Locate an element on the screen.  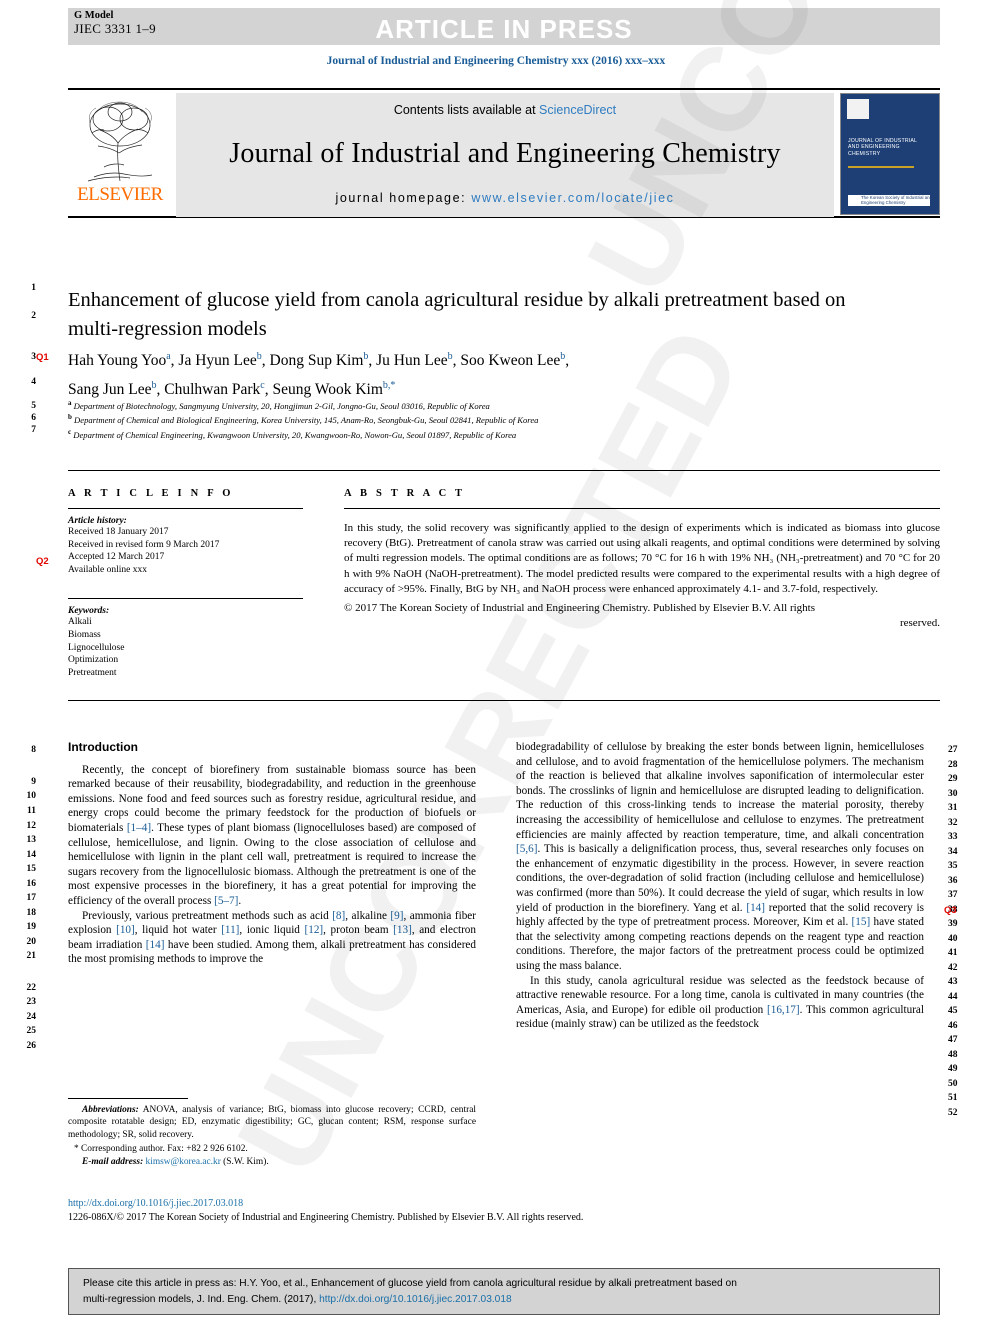
article-in-press-banner: ARTICLE IN PRESS is located at coordinates (504, 26).